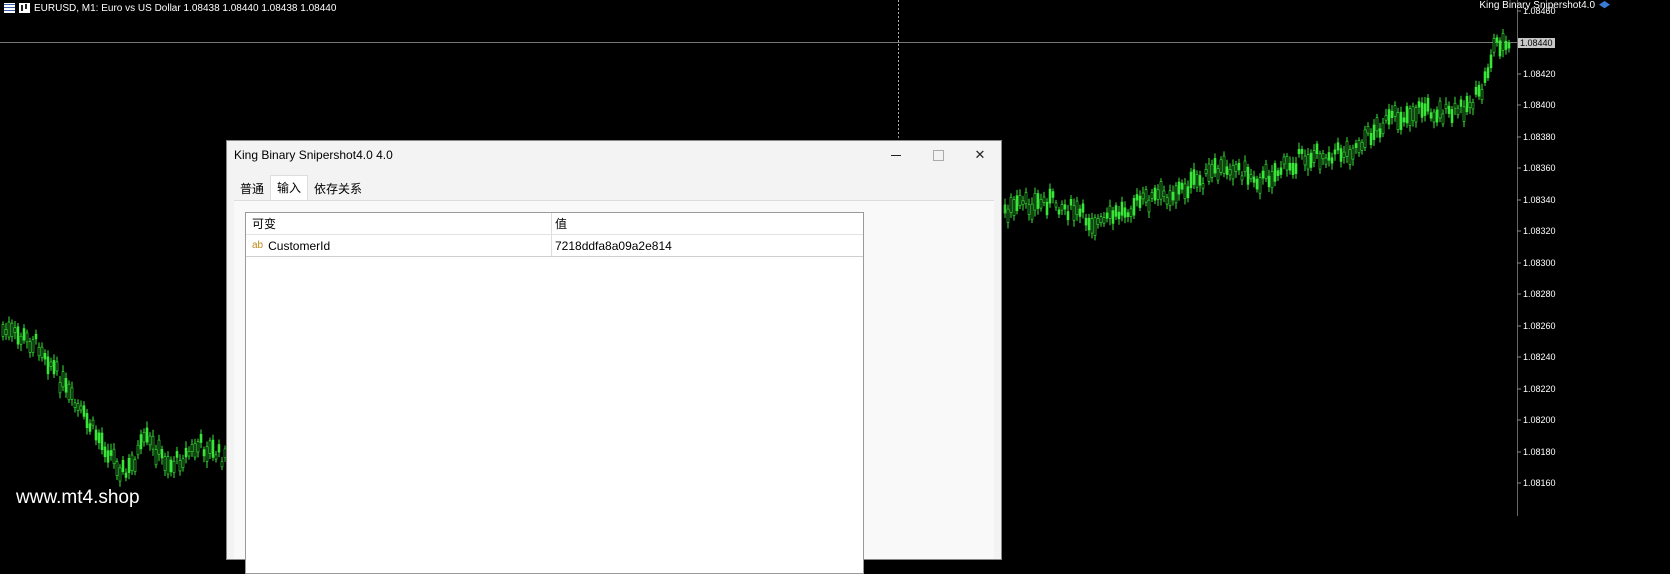 The width and height of the screenshot is (1670, 574). I want to click on table-row: ab CustomerId 7218ddfa8a09a2e814, so click(554, 246).